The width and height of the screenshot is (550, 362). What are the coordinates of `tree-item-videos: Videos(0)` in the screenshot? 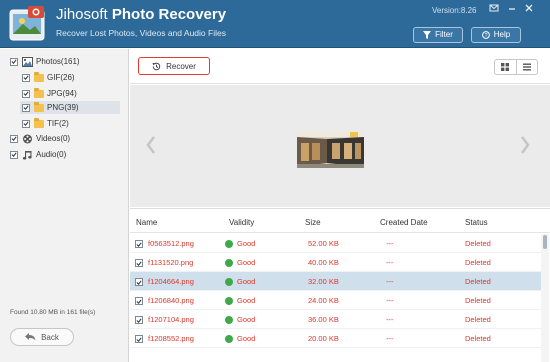 It's located at (65, 138).